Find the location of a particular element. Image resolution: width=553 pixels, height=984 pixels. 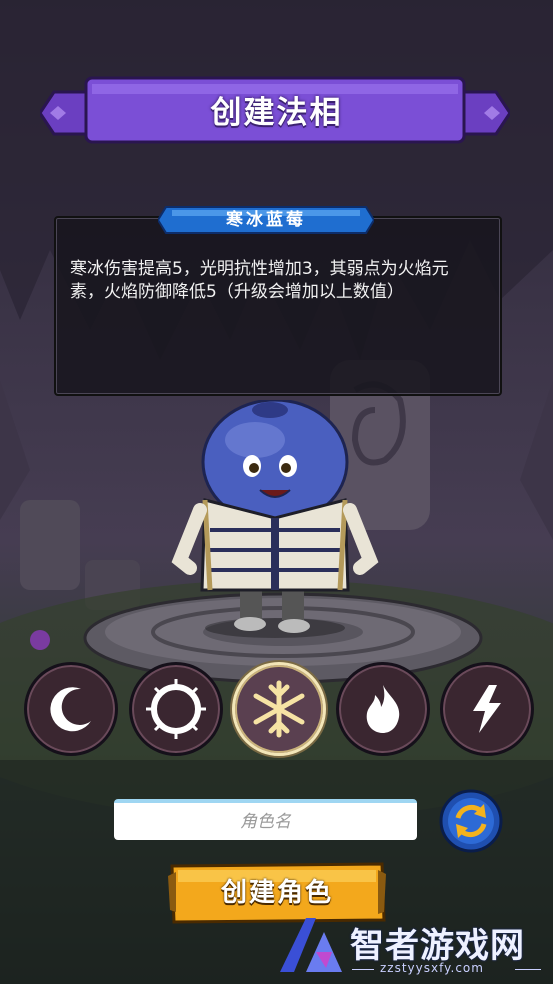

lightning-icon is located at coordinates (487, 709).